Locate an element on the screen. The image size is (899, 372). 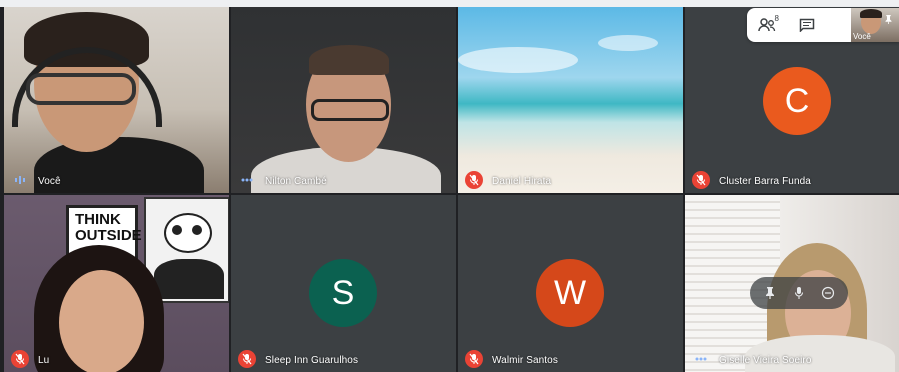
tile-hover-controls is located at coordinates (799, 293).